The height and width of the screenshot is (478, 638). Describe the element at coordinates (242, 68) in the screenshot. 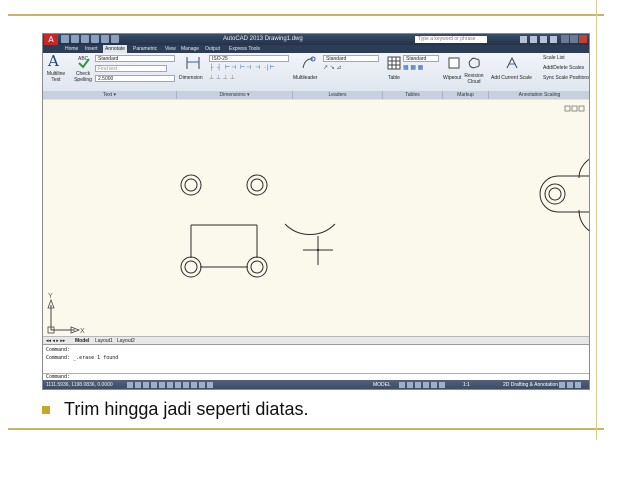

I see `dimension-tools-icons: ├ ┤ ⊢⊣ ⊢⊣ ⊣ ·|⊢` at that location.